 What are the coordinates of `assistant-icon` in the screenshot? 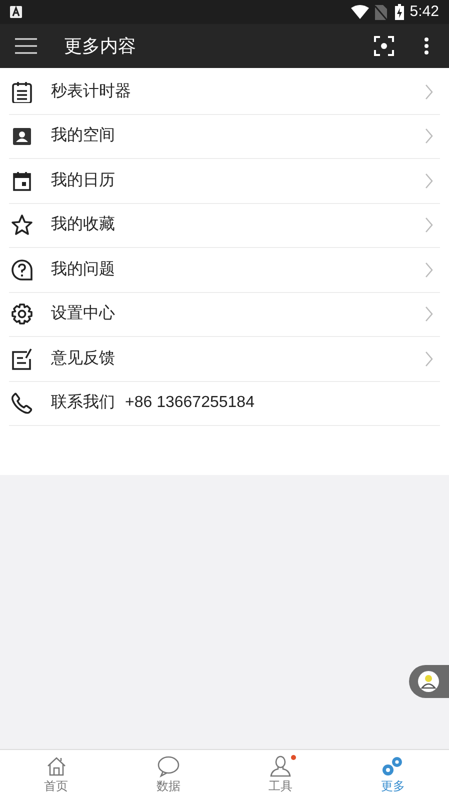 It's located at (428, 681).